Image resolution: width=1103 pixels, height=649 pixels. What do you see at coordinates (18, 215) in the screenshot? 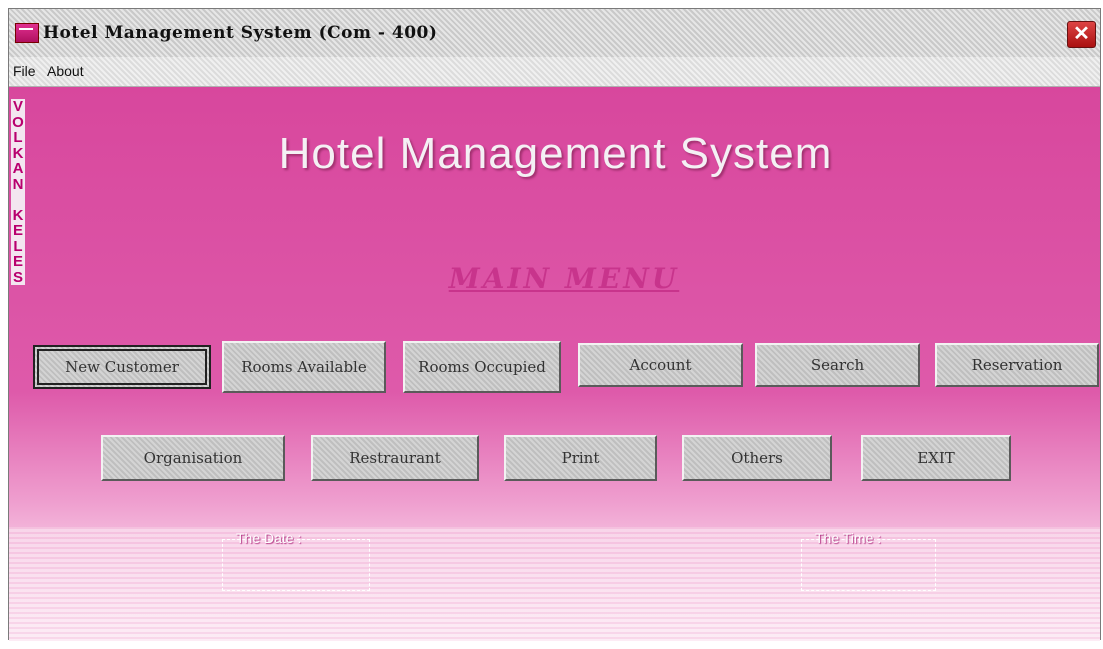
I see `side-letter: K` at bounding box center [18, 215].